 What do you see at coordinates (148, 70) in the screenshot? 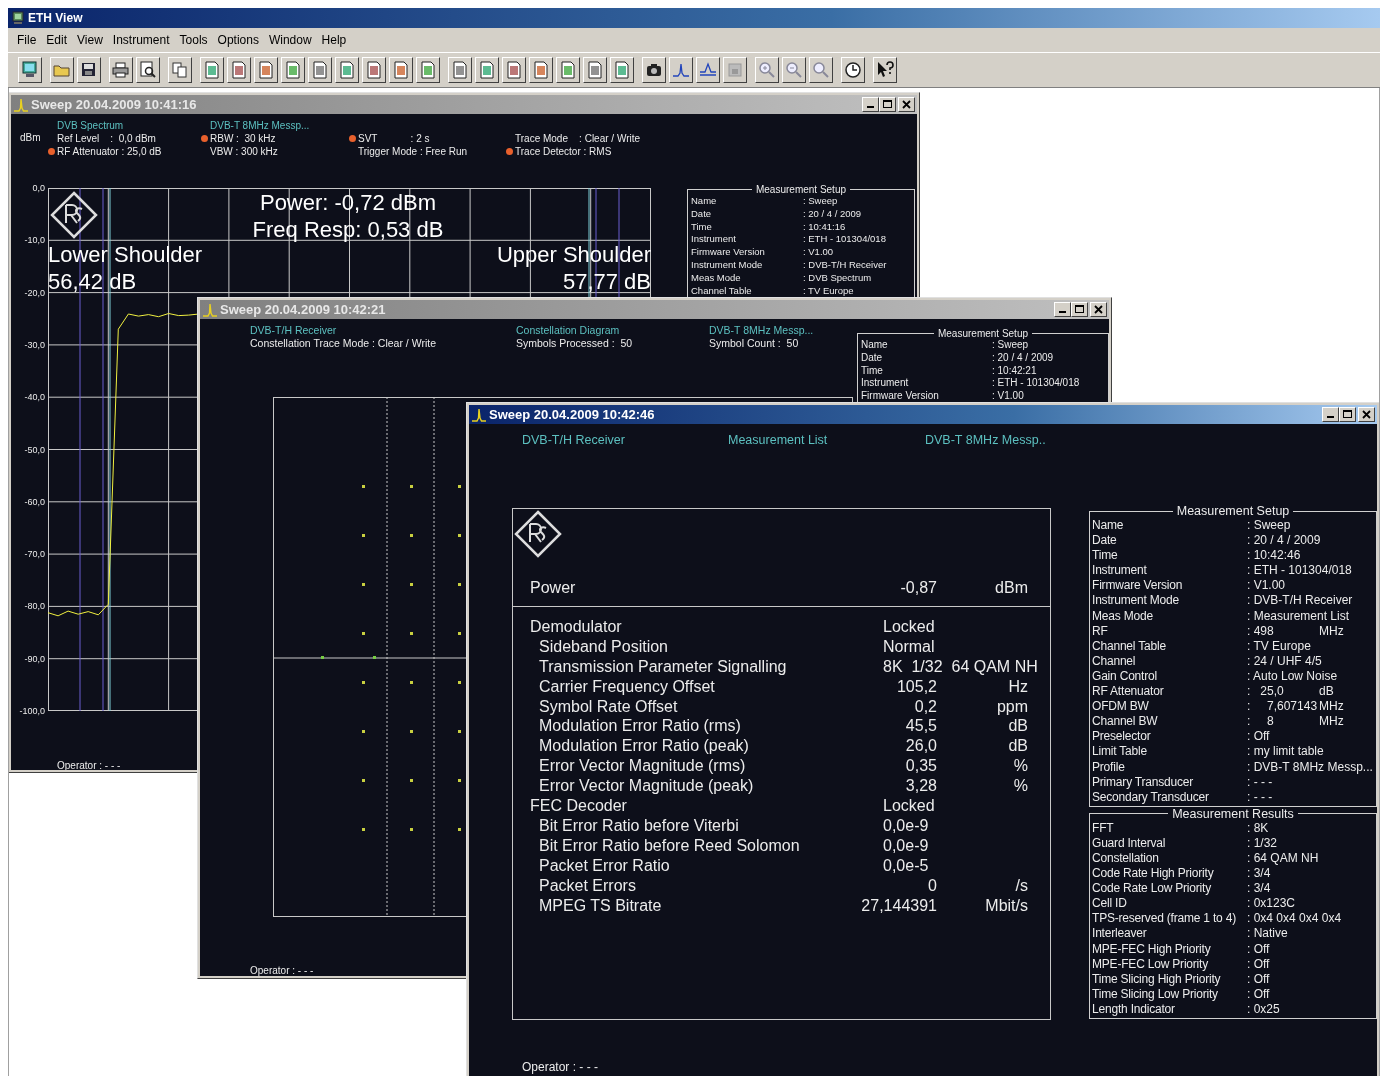
I see `print-preview-icon` at bounding box center [148, 70].